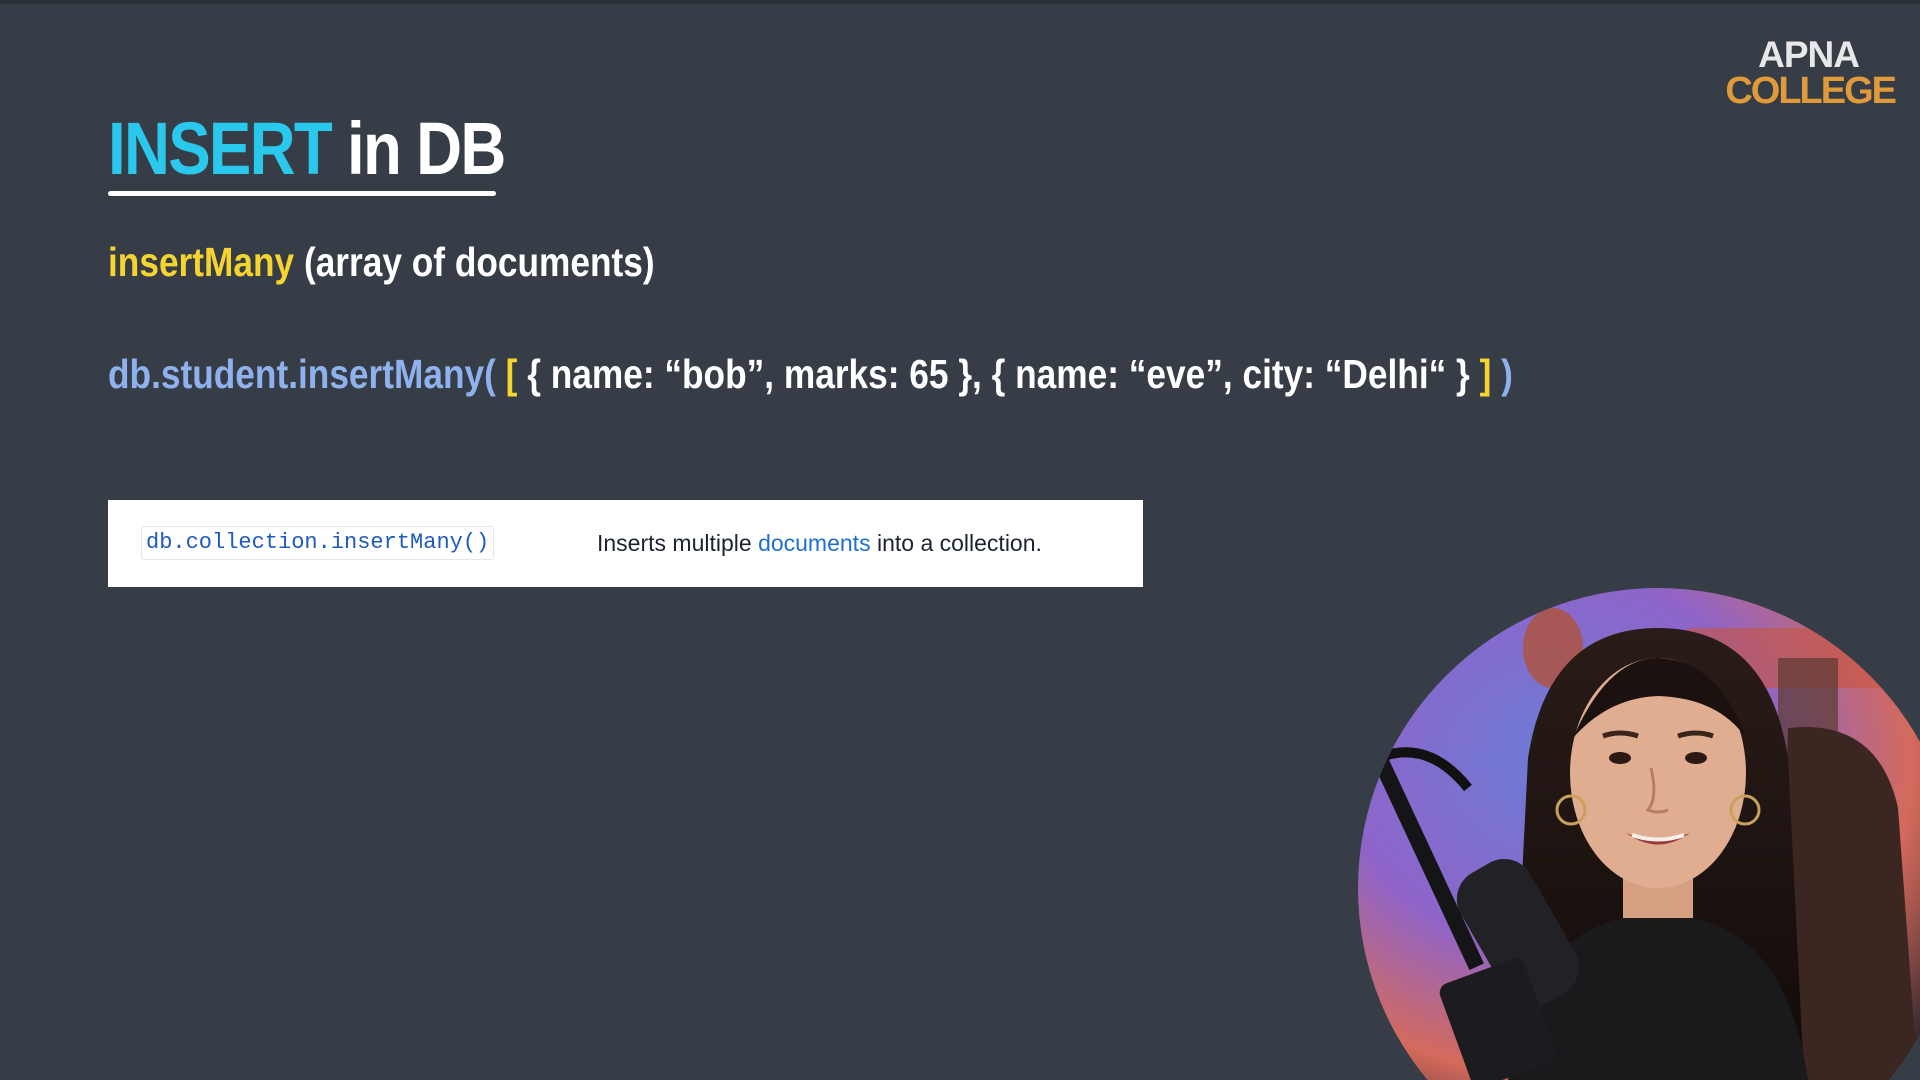 The image size is (1920, 1080). What do you see at coordinates (418, 148) in the screenshot?
I see `title-rest: in DB` at bounding box center [418, 148].